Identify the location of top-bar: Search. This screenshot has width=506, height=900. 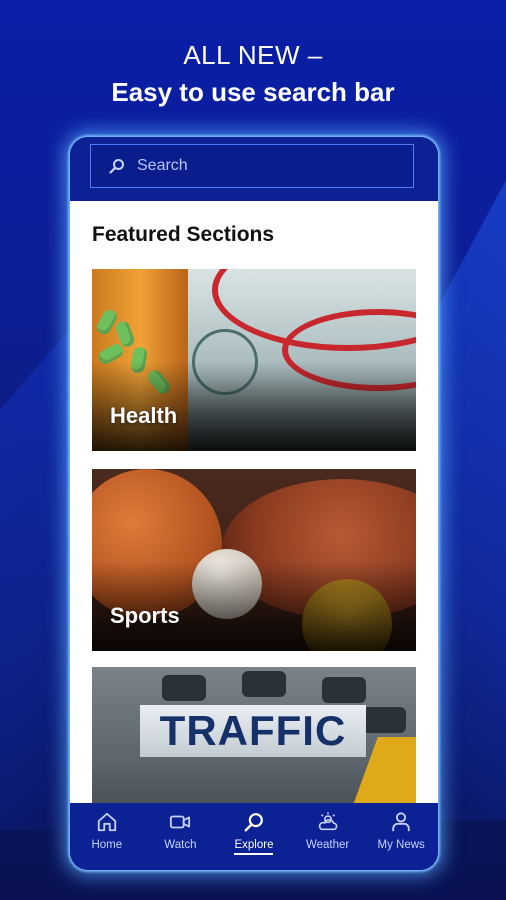
(254, 169).